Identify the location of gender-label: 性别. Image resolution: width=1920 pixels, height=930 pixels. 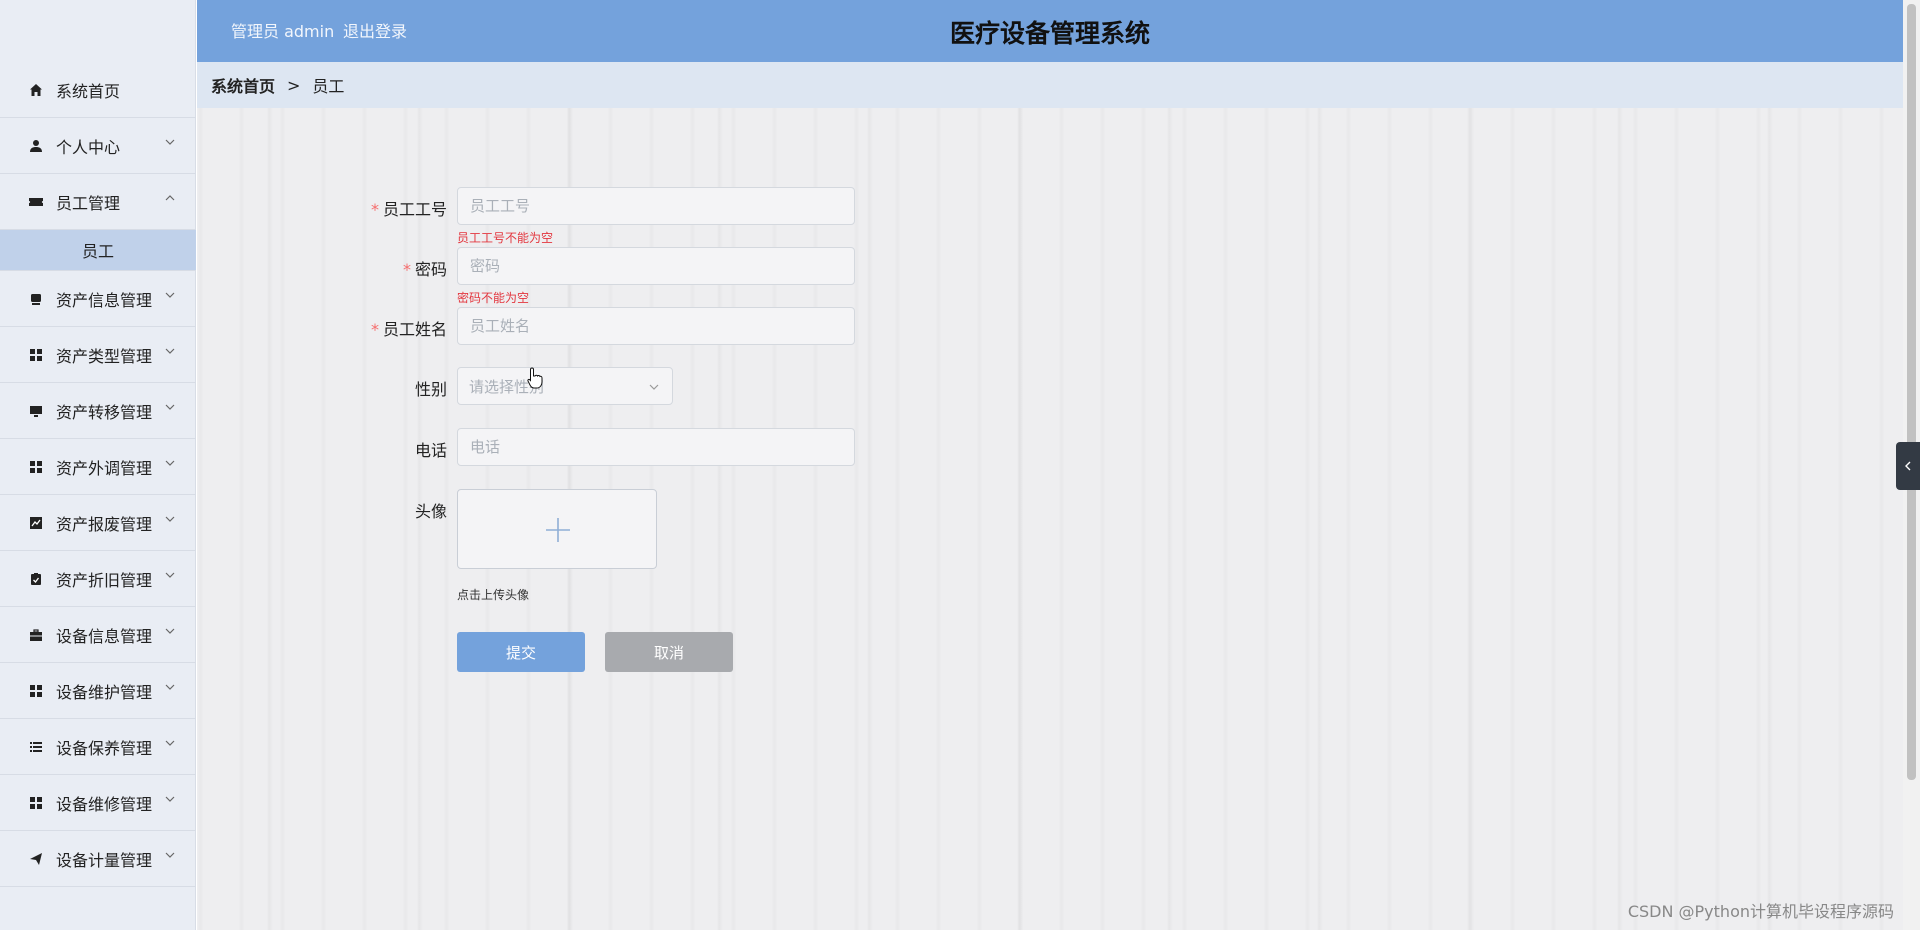
(430, 389).